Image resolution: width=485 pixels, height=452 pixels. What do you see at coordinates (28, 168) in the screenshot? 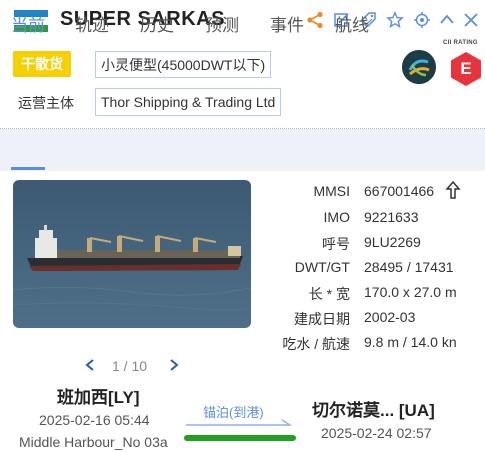
I see `active-tab-indicator` at bounding box center [28, 168].